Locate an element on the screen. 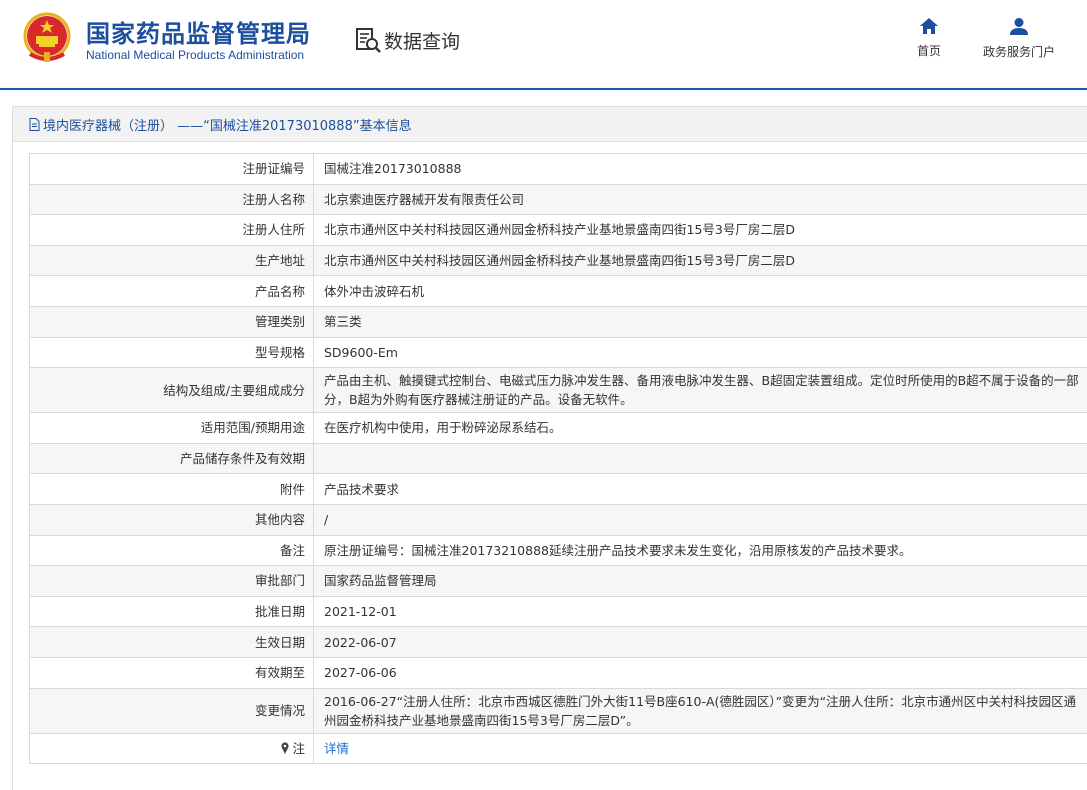  field-label: 注册人名称 is located at coordinates (171, 199).